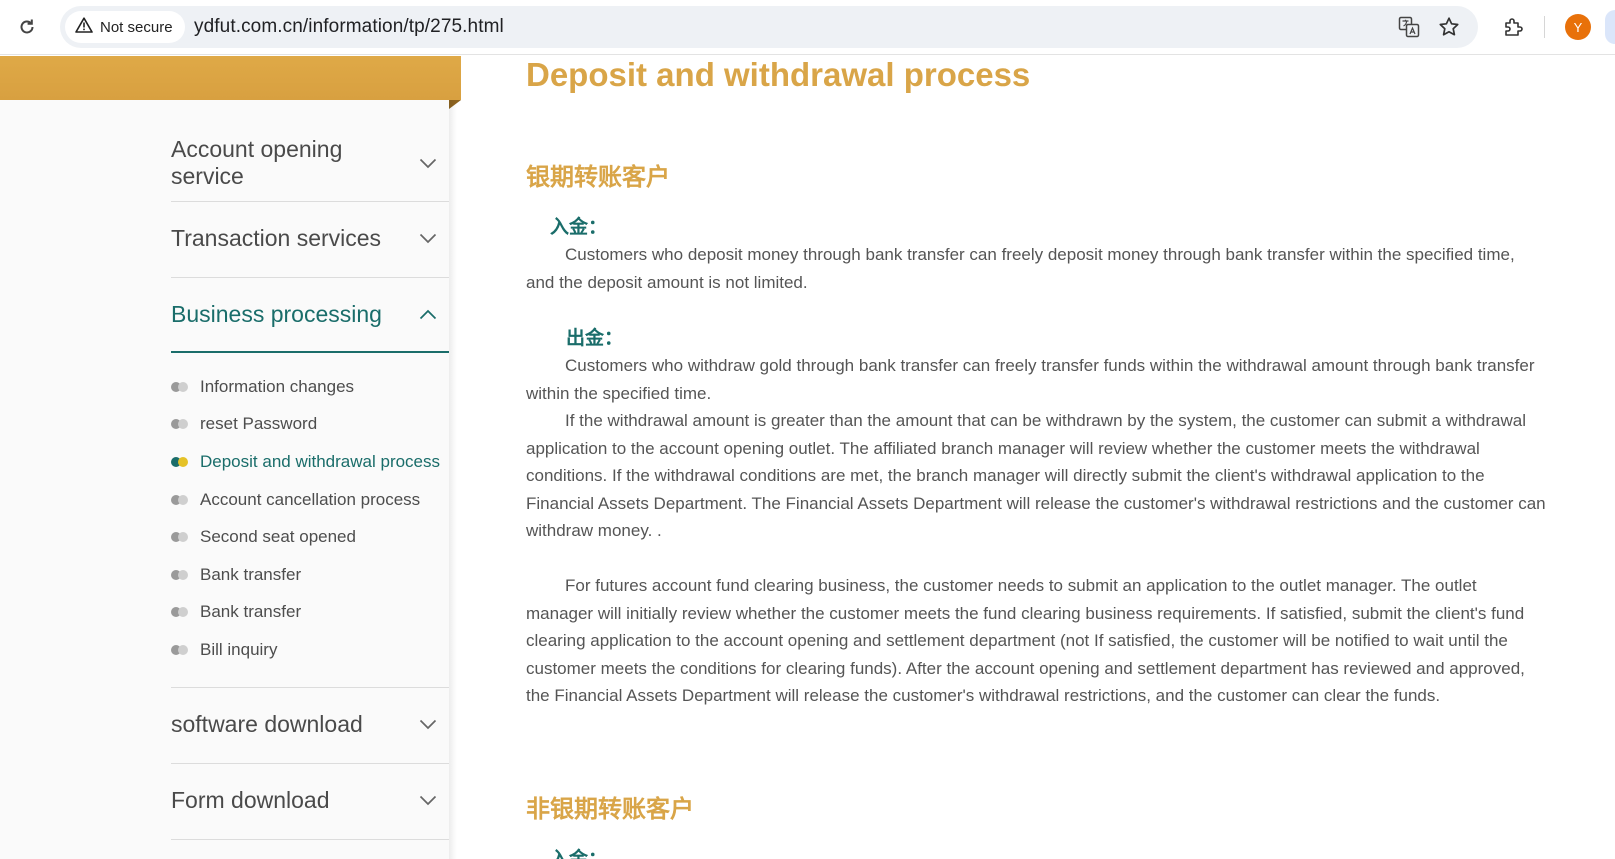 The width and height of the screenshot is (1615, 859). Describe the element at coordinates (320, 461) in the screenshot. I see `sidebar-item-label: Deposit and withdrawal process` at that location.